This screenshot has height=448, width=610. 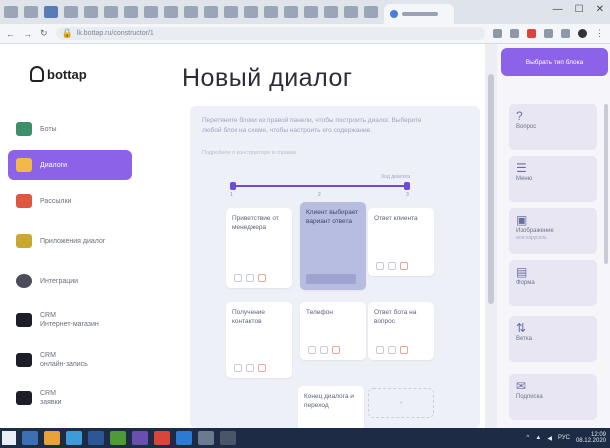 What do you see at coordinates (553, 397) in the screenshot?
I see `palette-block-subscribe: ✉ Подписка` at bounding box center [553, 397].